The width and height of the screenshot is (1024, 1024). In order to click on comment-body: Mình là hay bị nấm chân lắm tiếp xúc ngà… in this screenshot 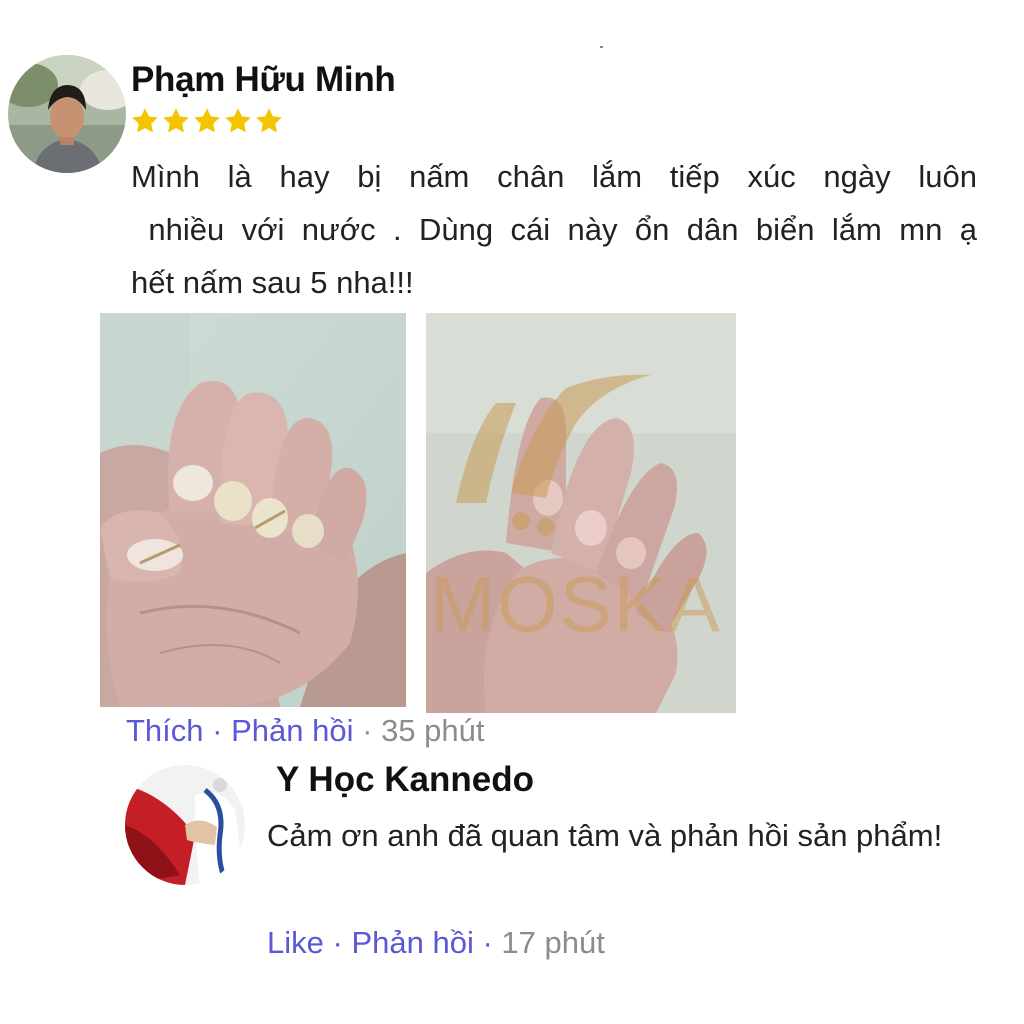, I will do `click(554, 229)`.